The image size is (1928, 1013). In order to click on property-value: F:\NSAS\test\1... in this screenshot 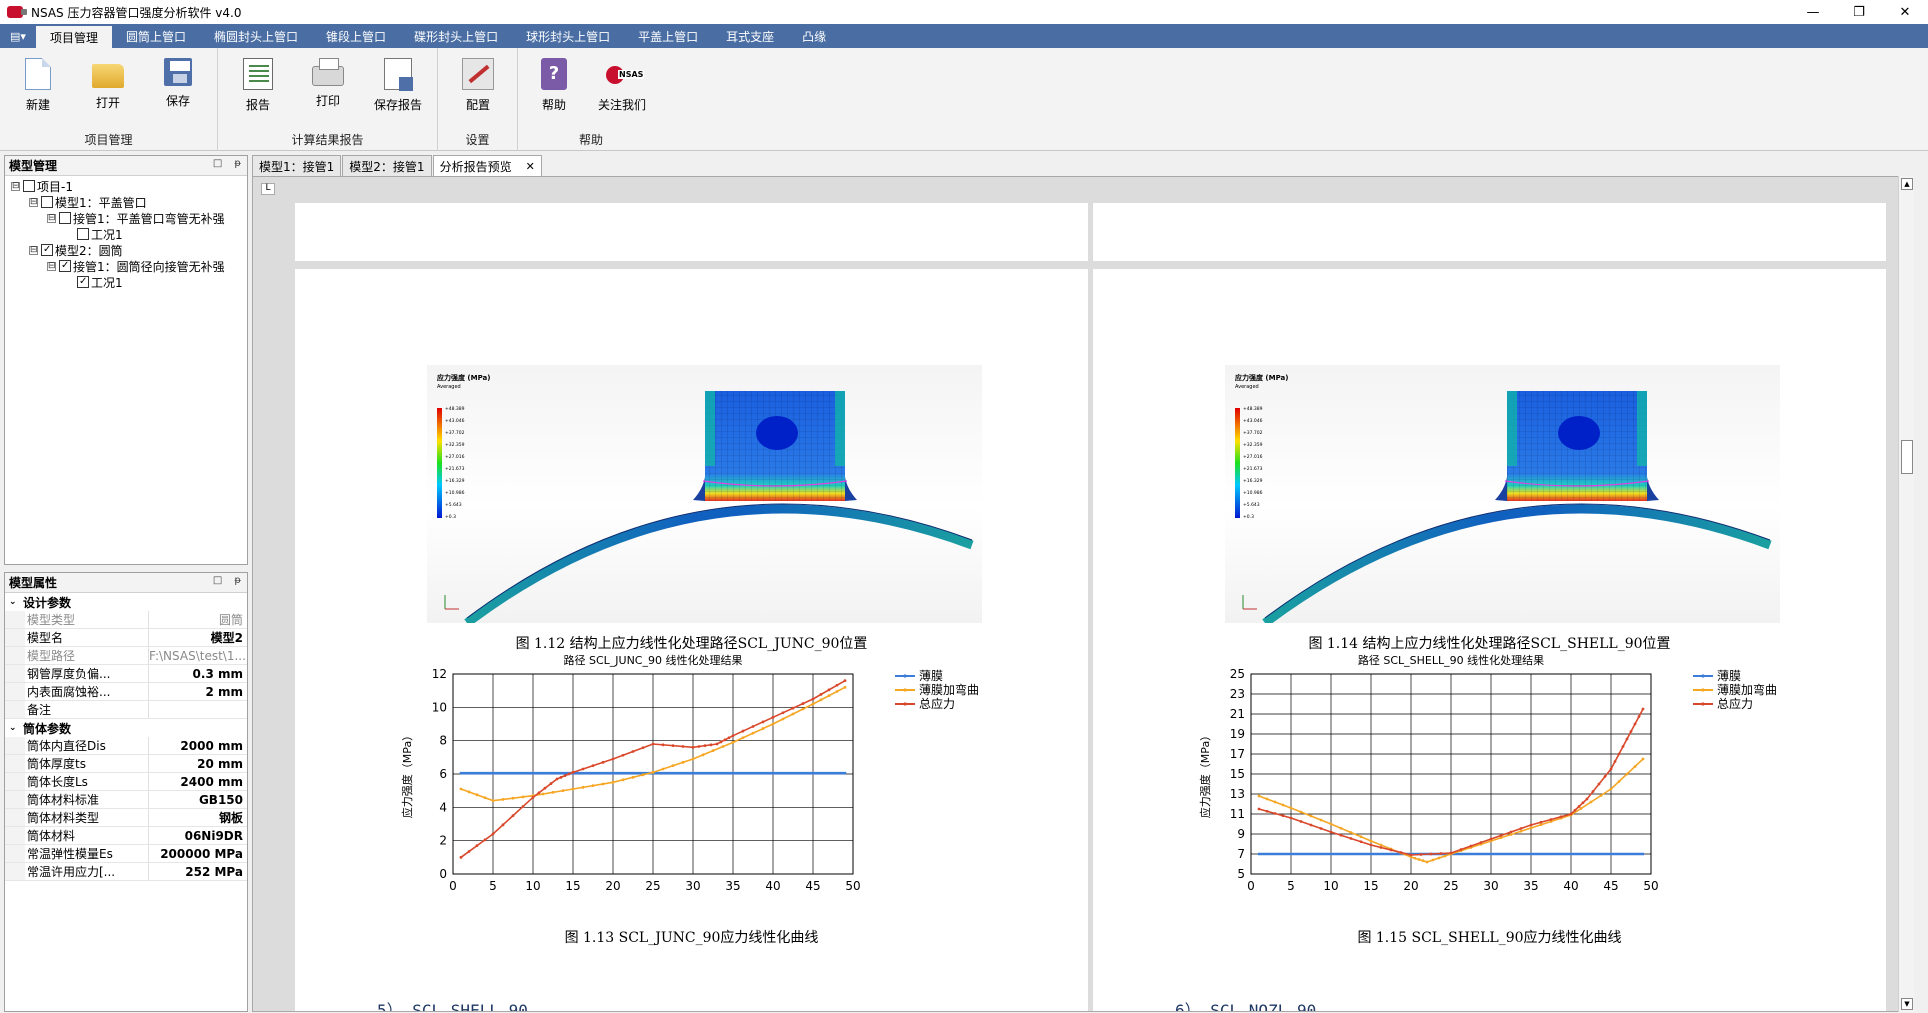, I will do `click(198, 655)`.